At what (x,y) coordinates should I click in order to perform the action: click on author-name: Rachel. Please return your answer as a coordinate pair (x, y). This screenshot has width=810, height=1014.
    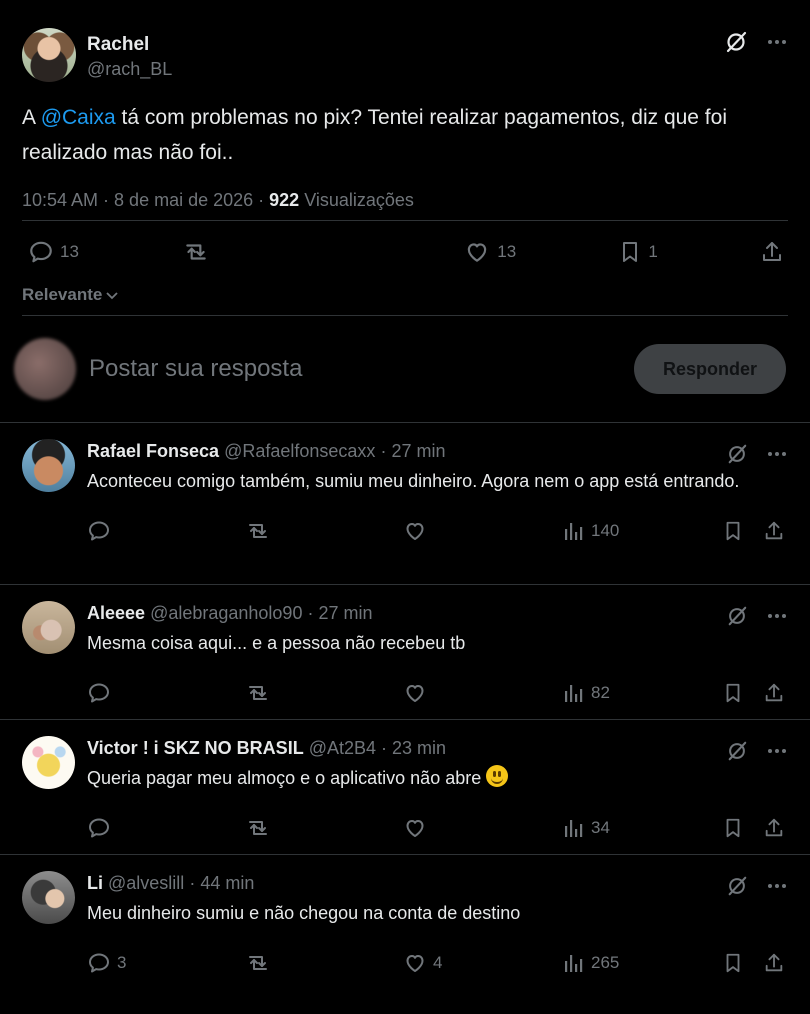
    Looking at the image, I should click on (129, 45).